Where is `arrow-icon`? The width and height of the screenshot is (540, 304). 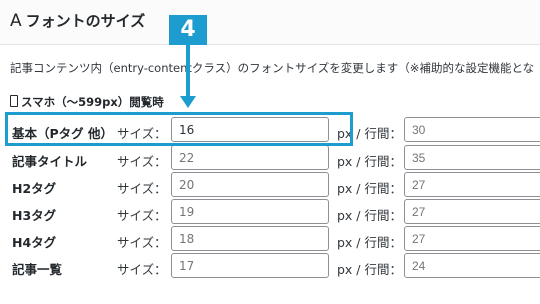 arrow-icon is located at coordinates (188, 71).